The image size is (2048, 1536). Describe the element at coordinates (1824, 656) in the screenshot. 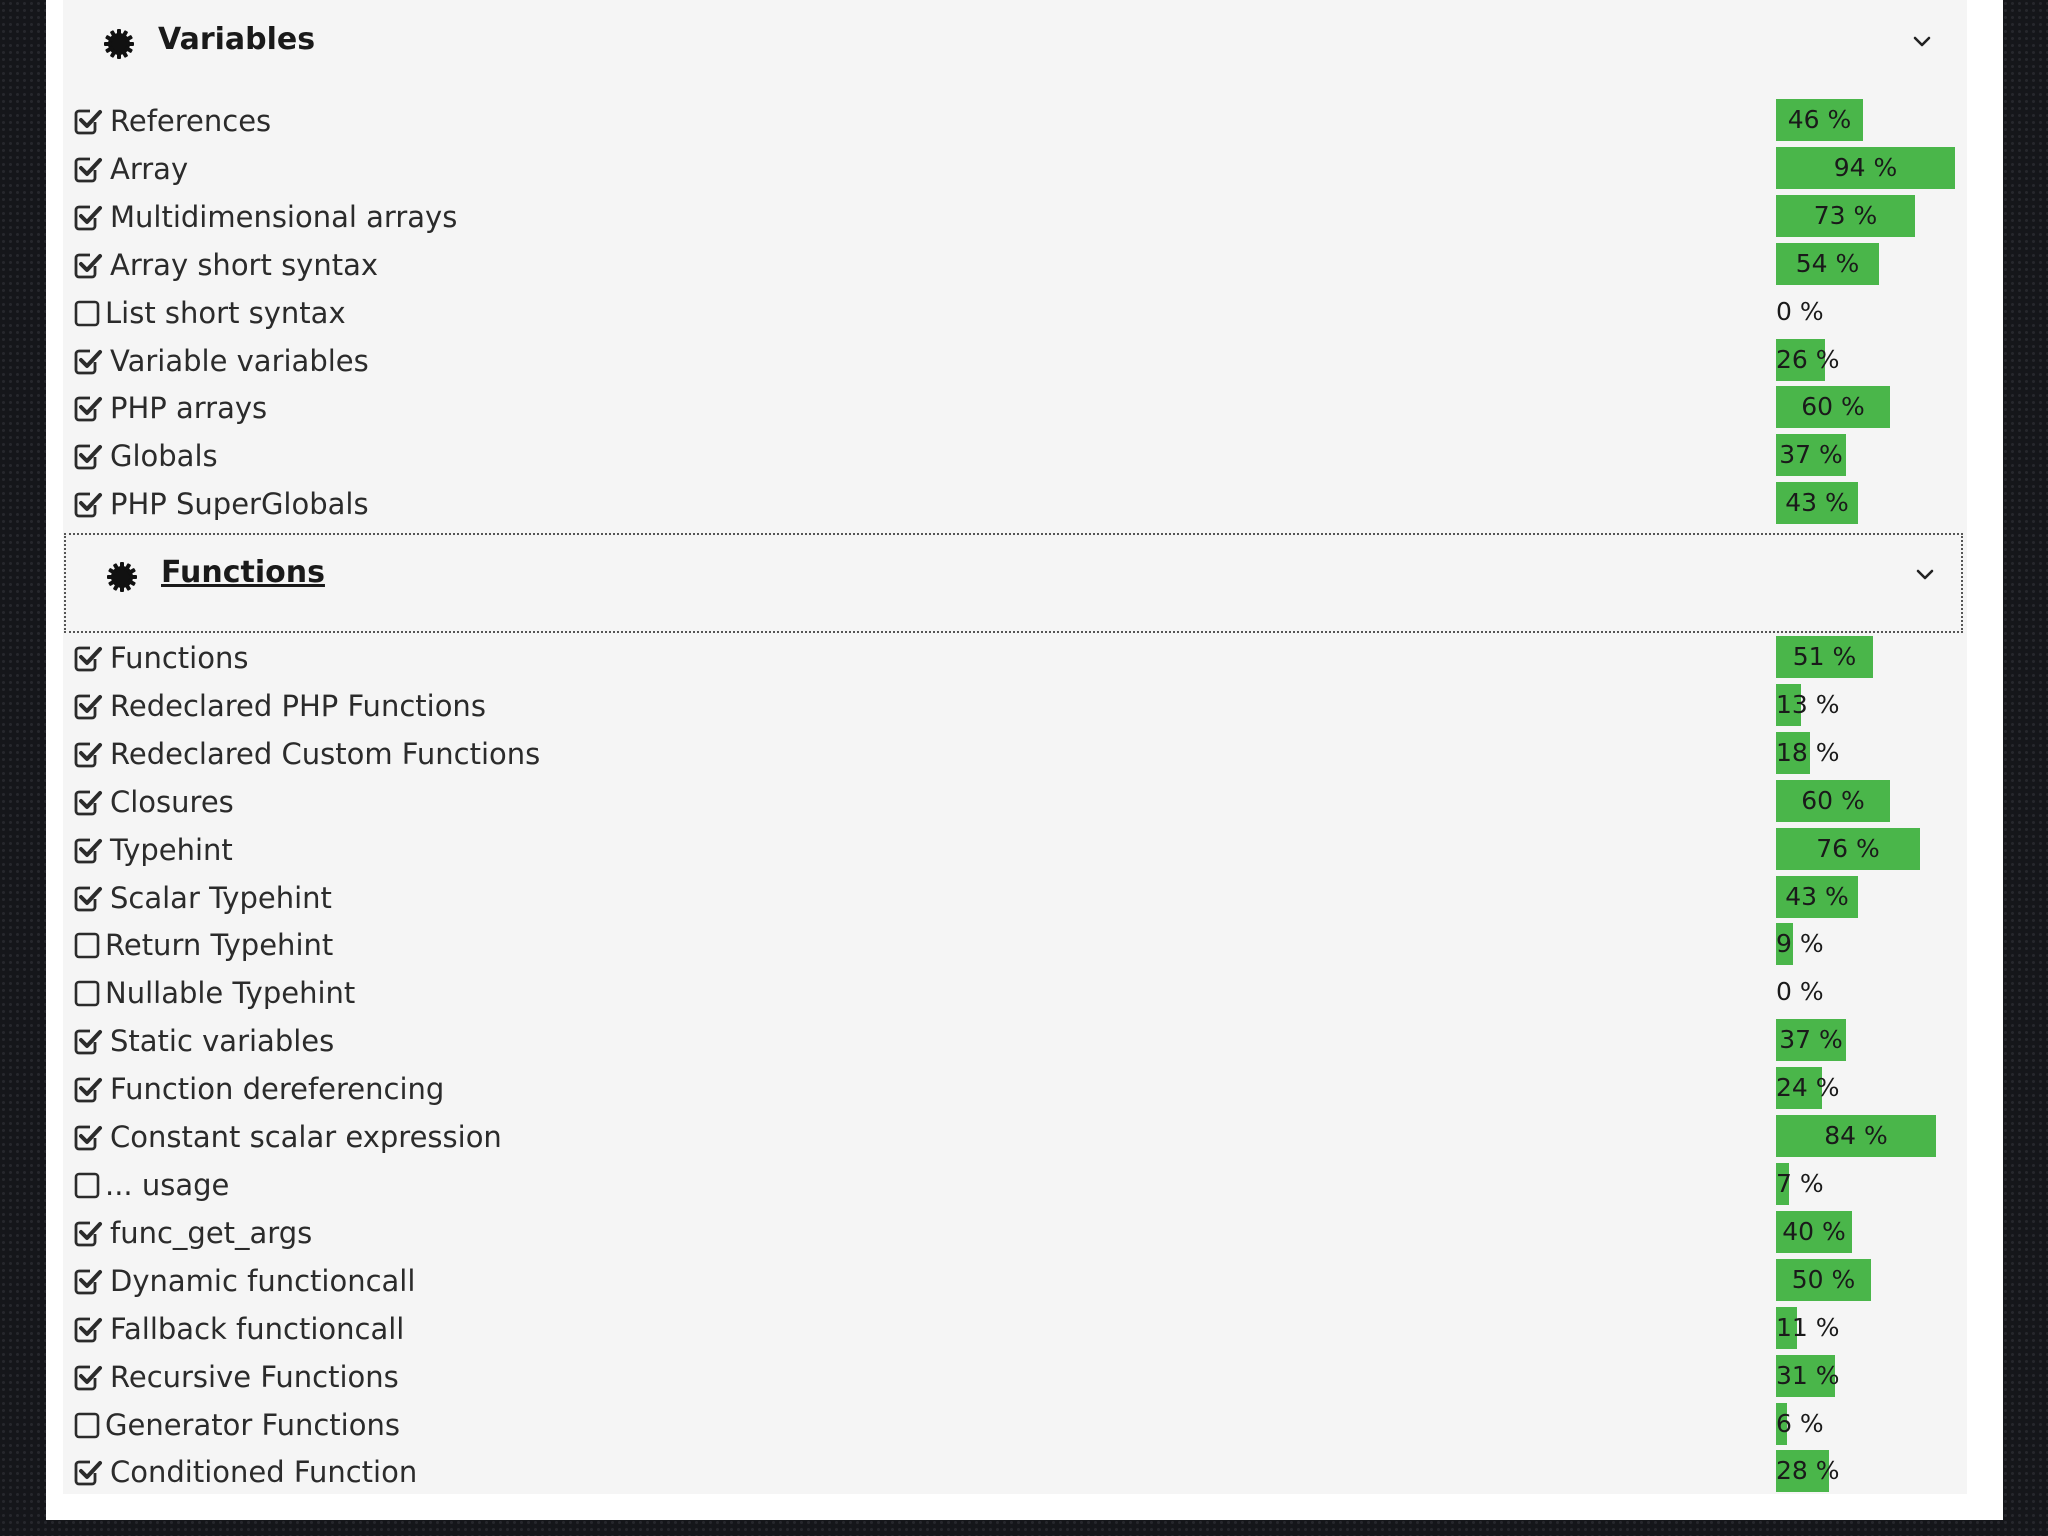

I see `percent-label: 51 %` at that location.